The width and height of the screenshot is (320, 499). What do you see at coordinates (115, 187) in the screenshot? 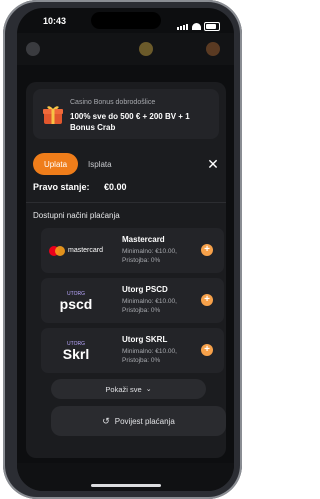
I see `balance-value: €0.00` at bounding box center [115, 187].